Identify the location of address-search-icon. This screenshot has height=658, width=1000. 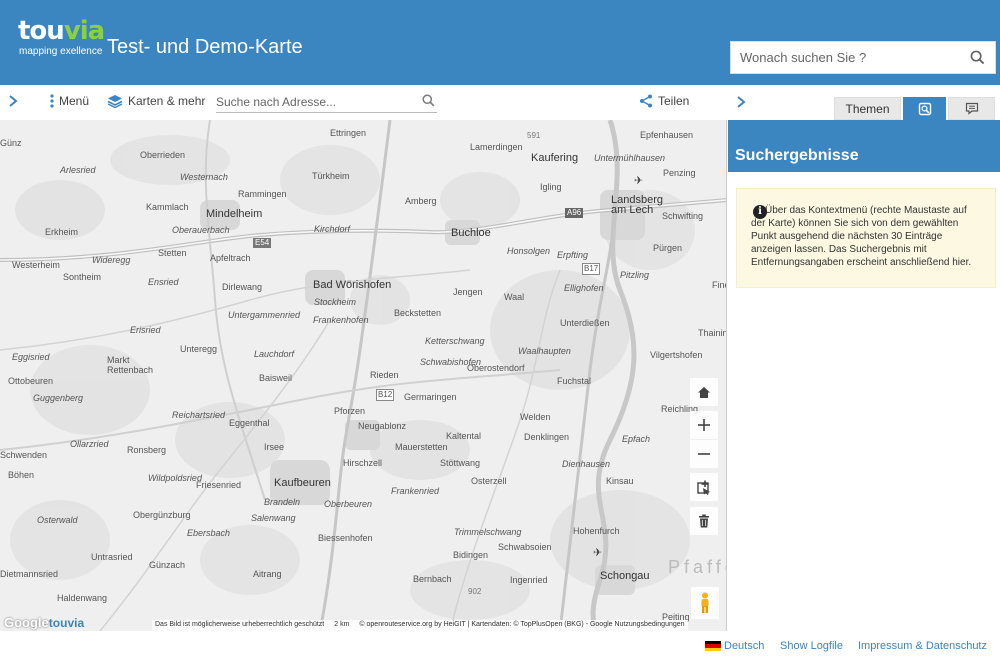
(428, 103).